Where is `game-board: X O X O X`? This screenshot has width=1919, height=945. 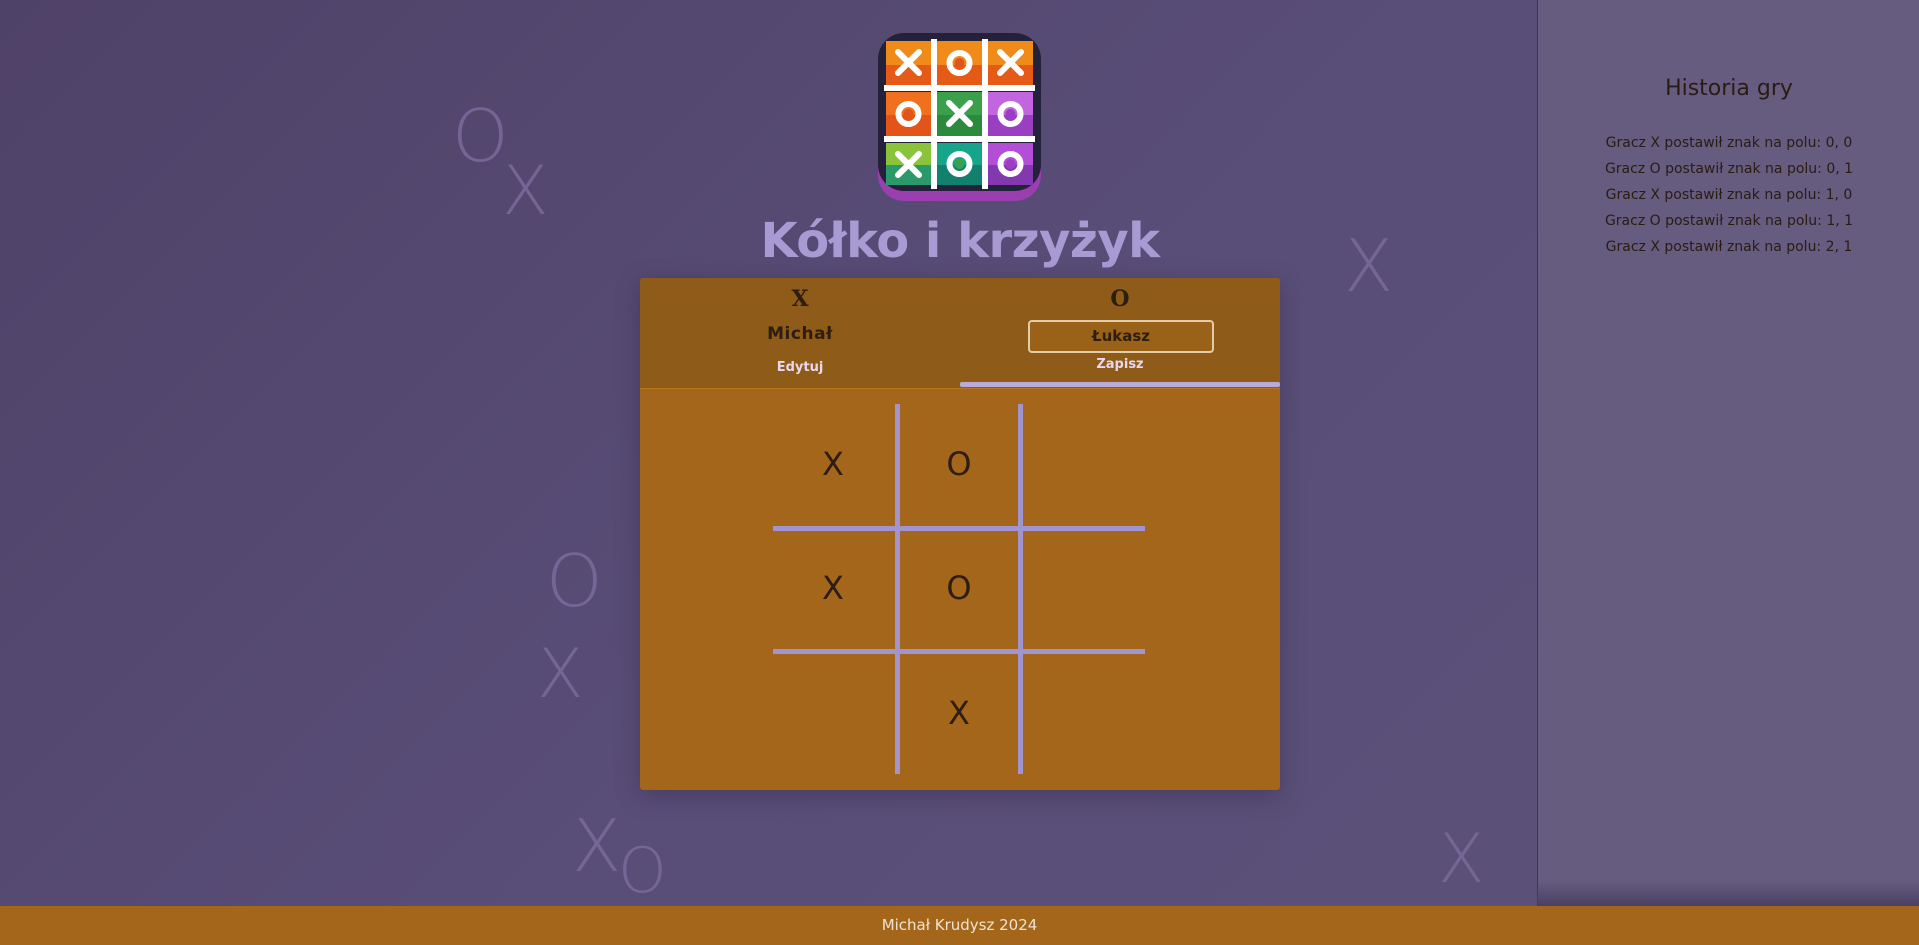 game-board: X O X O X is located at coordinates (959, 589).